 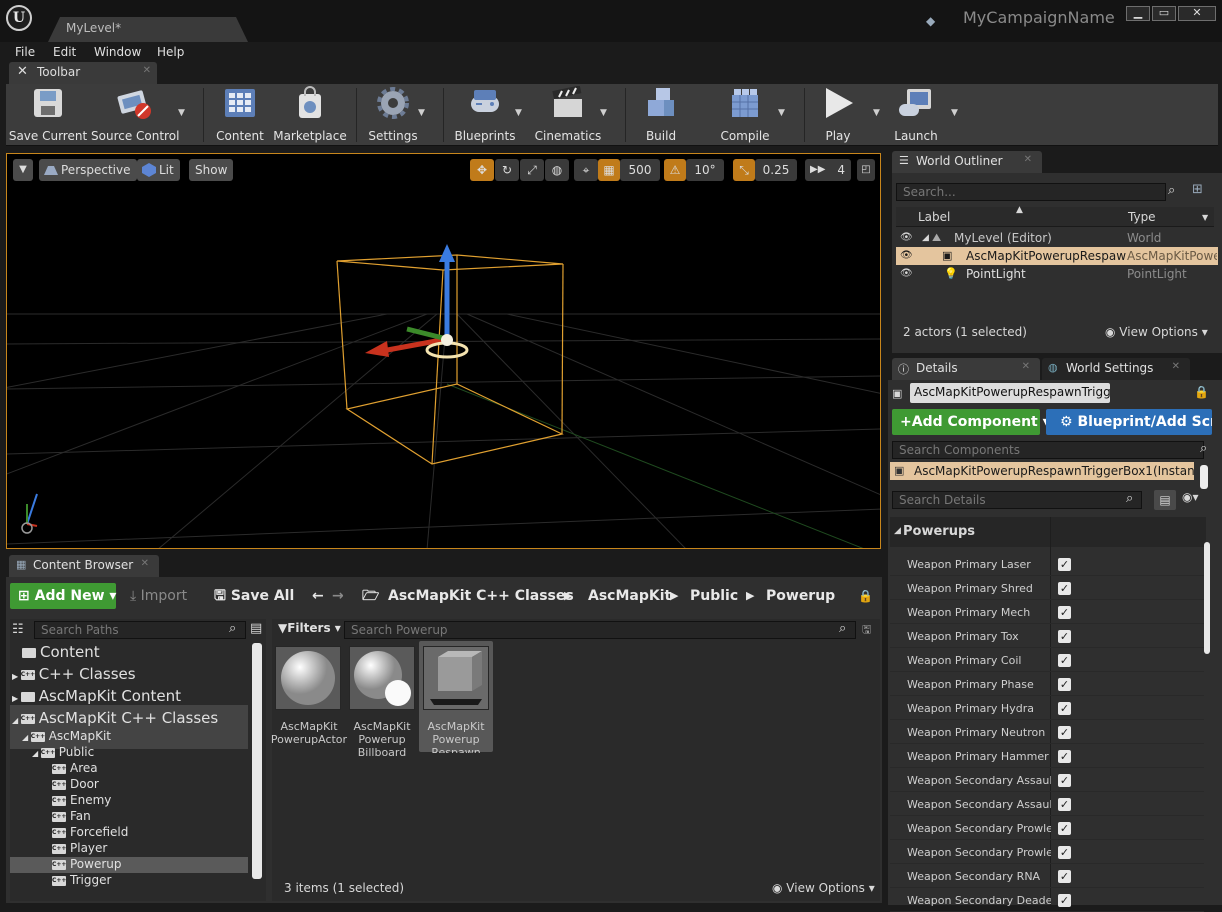 I want to click on menu-window: Window, so click(x=117, y=52).